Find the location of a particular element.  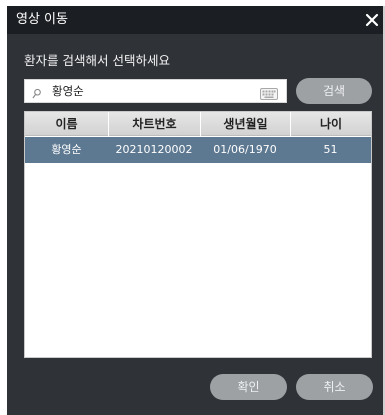

column-header-birth-date: 생년월일 is located at coordinates (245, 124).